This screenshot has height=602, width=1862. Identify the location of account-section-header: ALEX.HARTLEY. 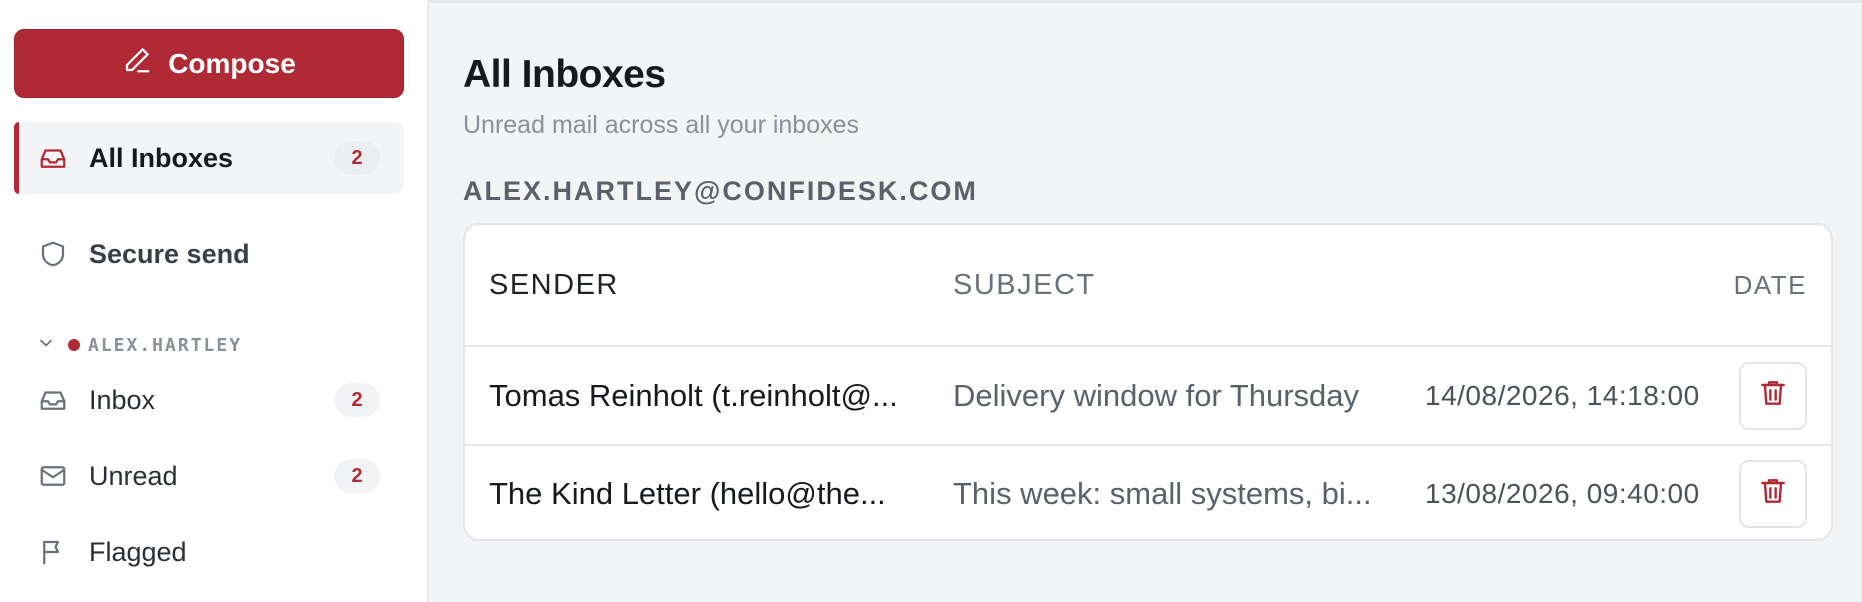
(208, 345).